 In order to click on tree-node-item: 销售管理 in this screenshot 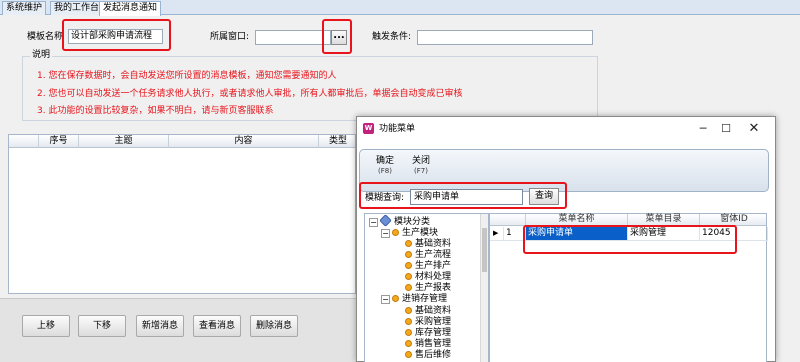, I will do `click(428, 344)`.